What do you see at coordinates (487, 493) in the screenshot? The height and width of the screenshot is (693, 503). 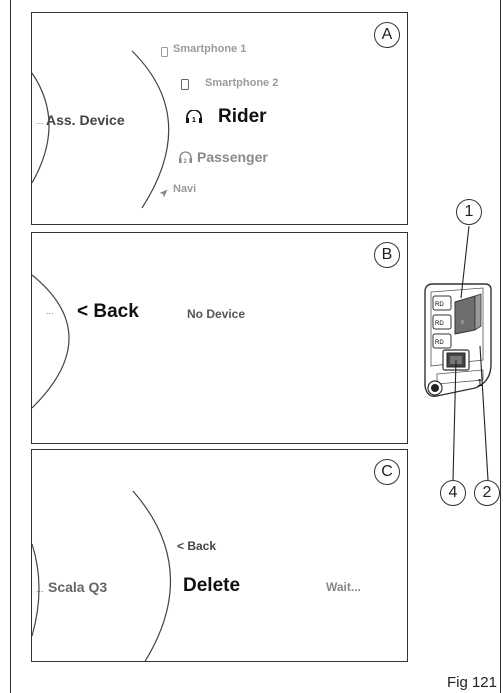 I see `callout-2: 2` at bounding box center [487, 493].